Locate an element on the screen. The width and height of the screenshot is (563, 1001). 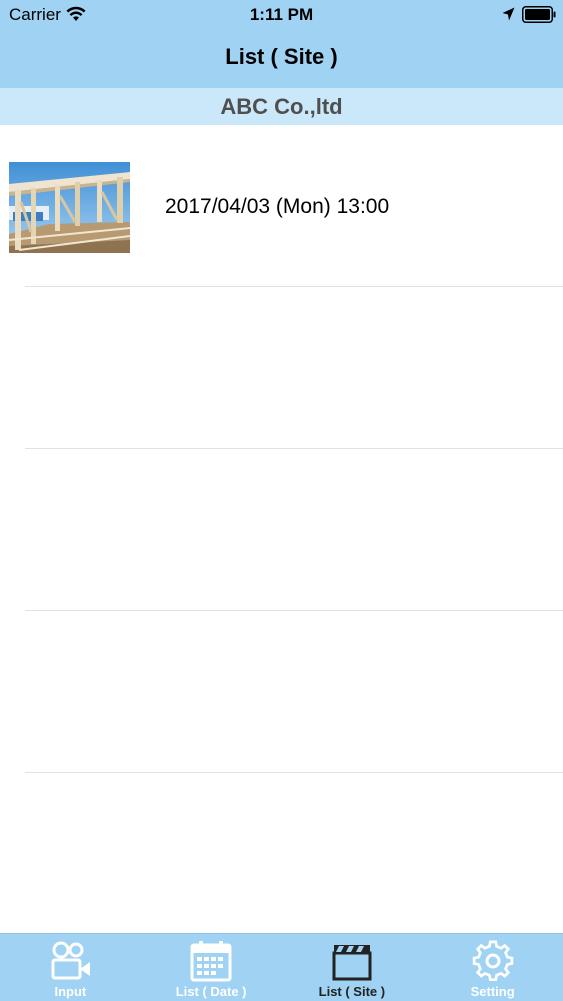
page-title: List ( Site ) is located at coordinates (281, 56).